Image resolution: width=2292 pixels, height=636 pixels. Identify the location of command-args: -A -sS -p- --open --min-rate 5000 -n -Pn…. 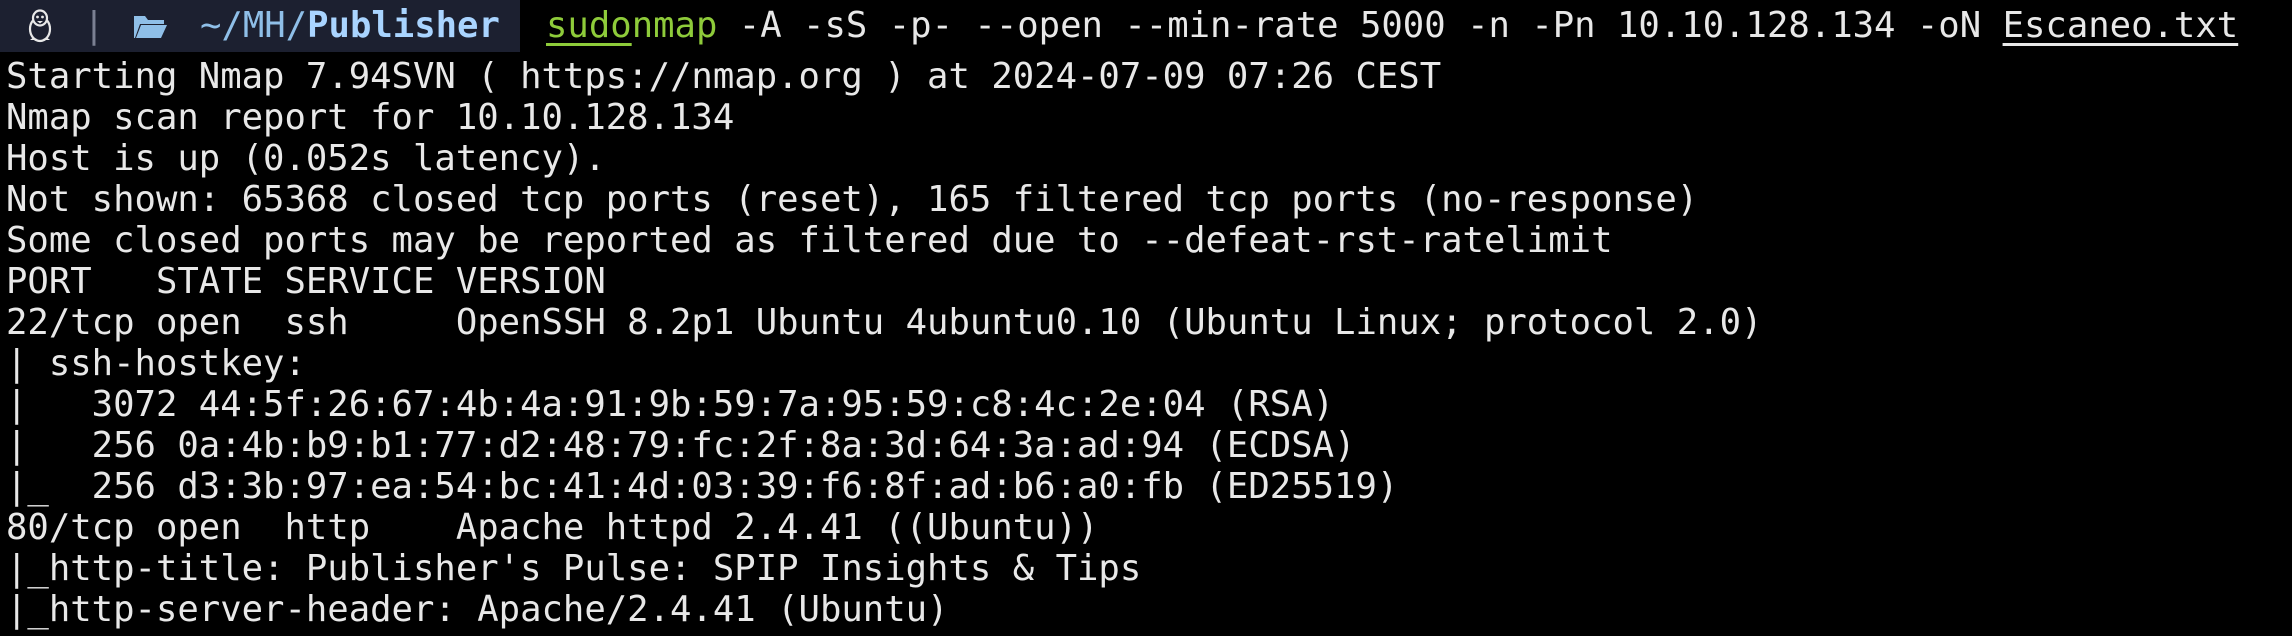
(1360, 25).